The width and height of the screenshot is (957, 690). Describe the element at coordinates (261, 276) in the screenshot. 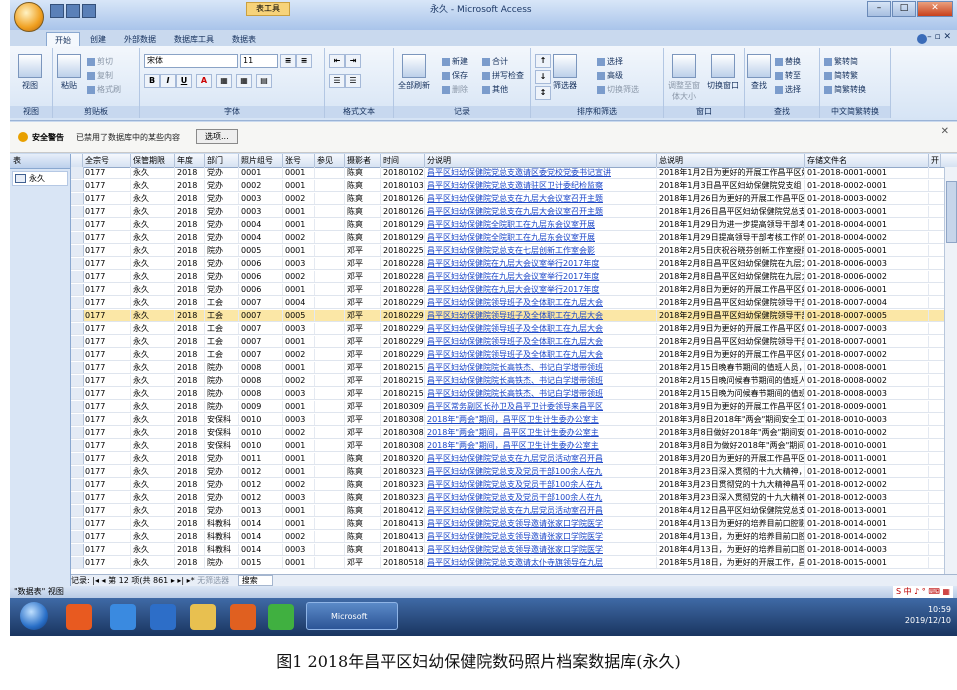

I see `cell-group-no: 0006` at that location.